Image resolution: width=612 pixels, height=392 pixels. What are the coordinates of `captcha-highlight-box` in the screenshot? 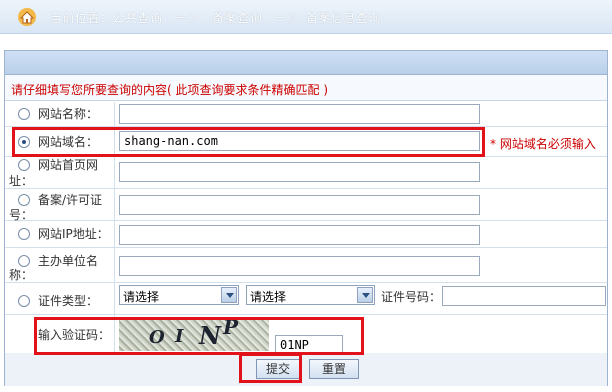 It's located at (199, 336).